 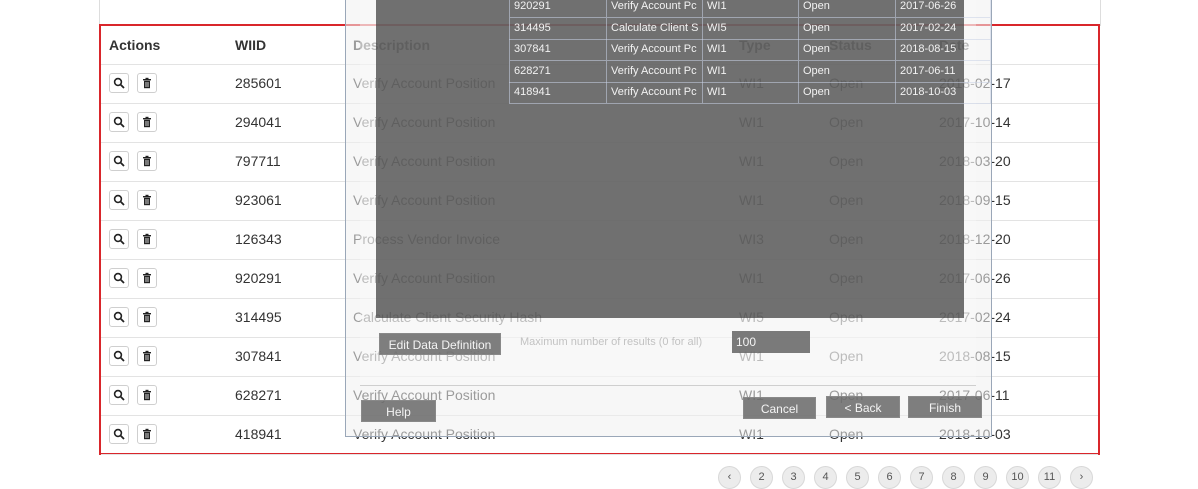 I want to click on header-date: Date, so click(x=954, y=45).